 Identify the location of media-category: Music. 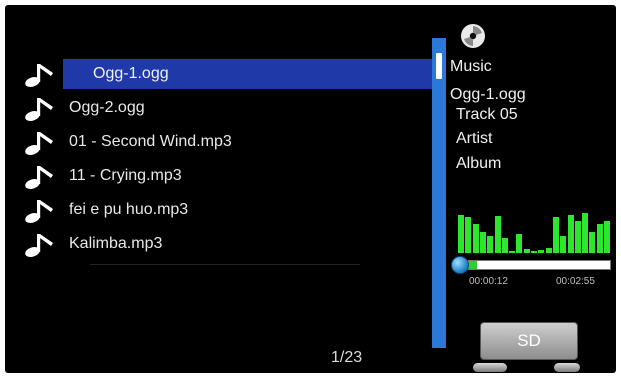
(471, 66).